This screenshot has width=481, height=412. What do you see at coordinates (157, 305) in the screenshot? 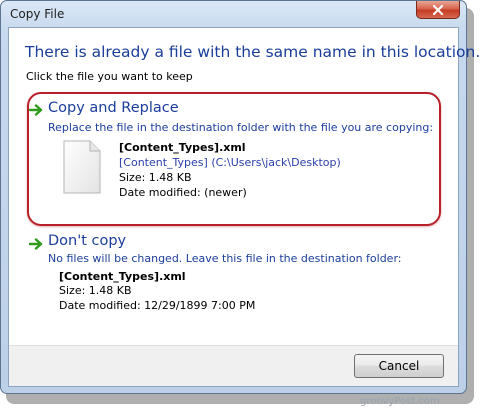
I see `existing-file-date: Date modified: 12/29/1899 7:00 PM` at bounding box center [157, 305].